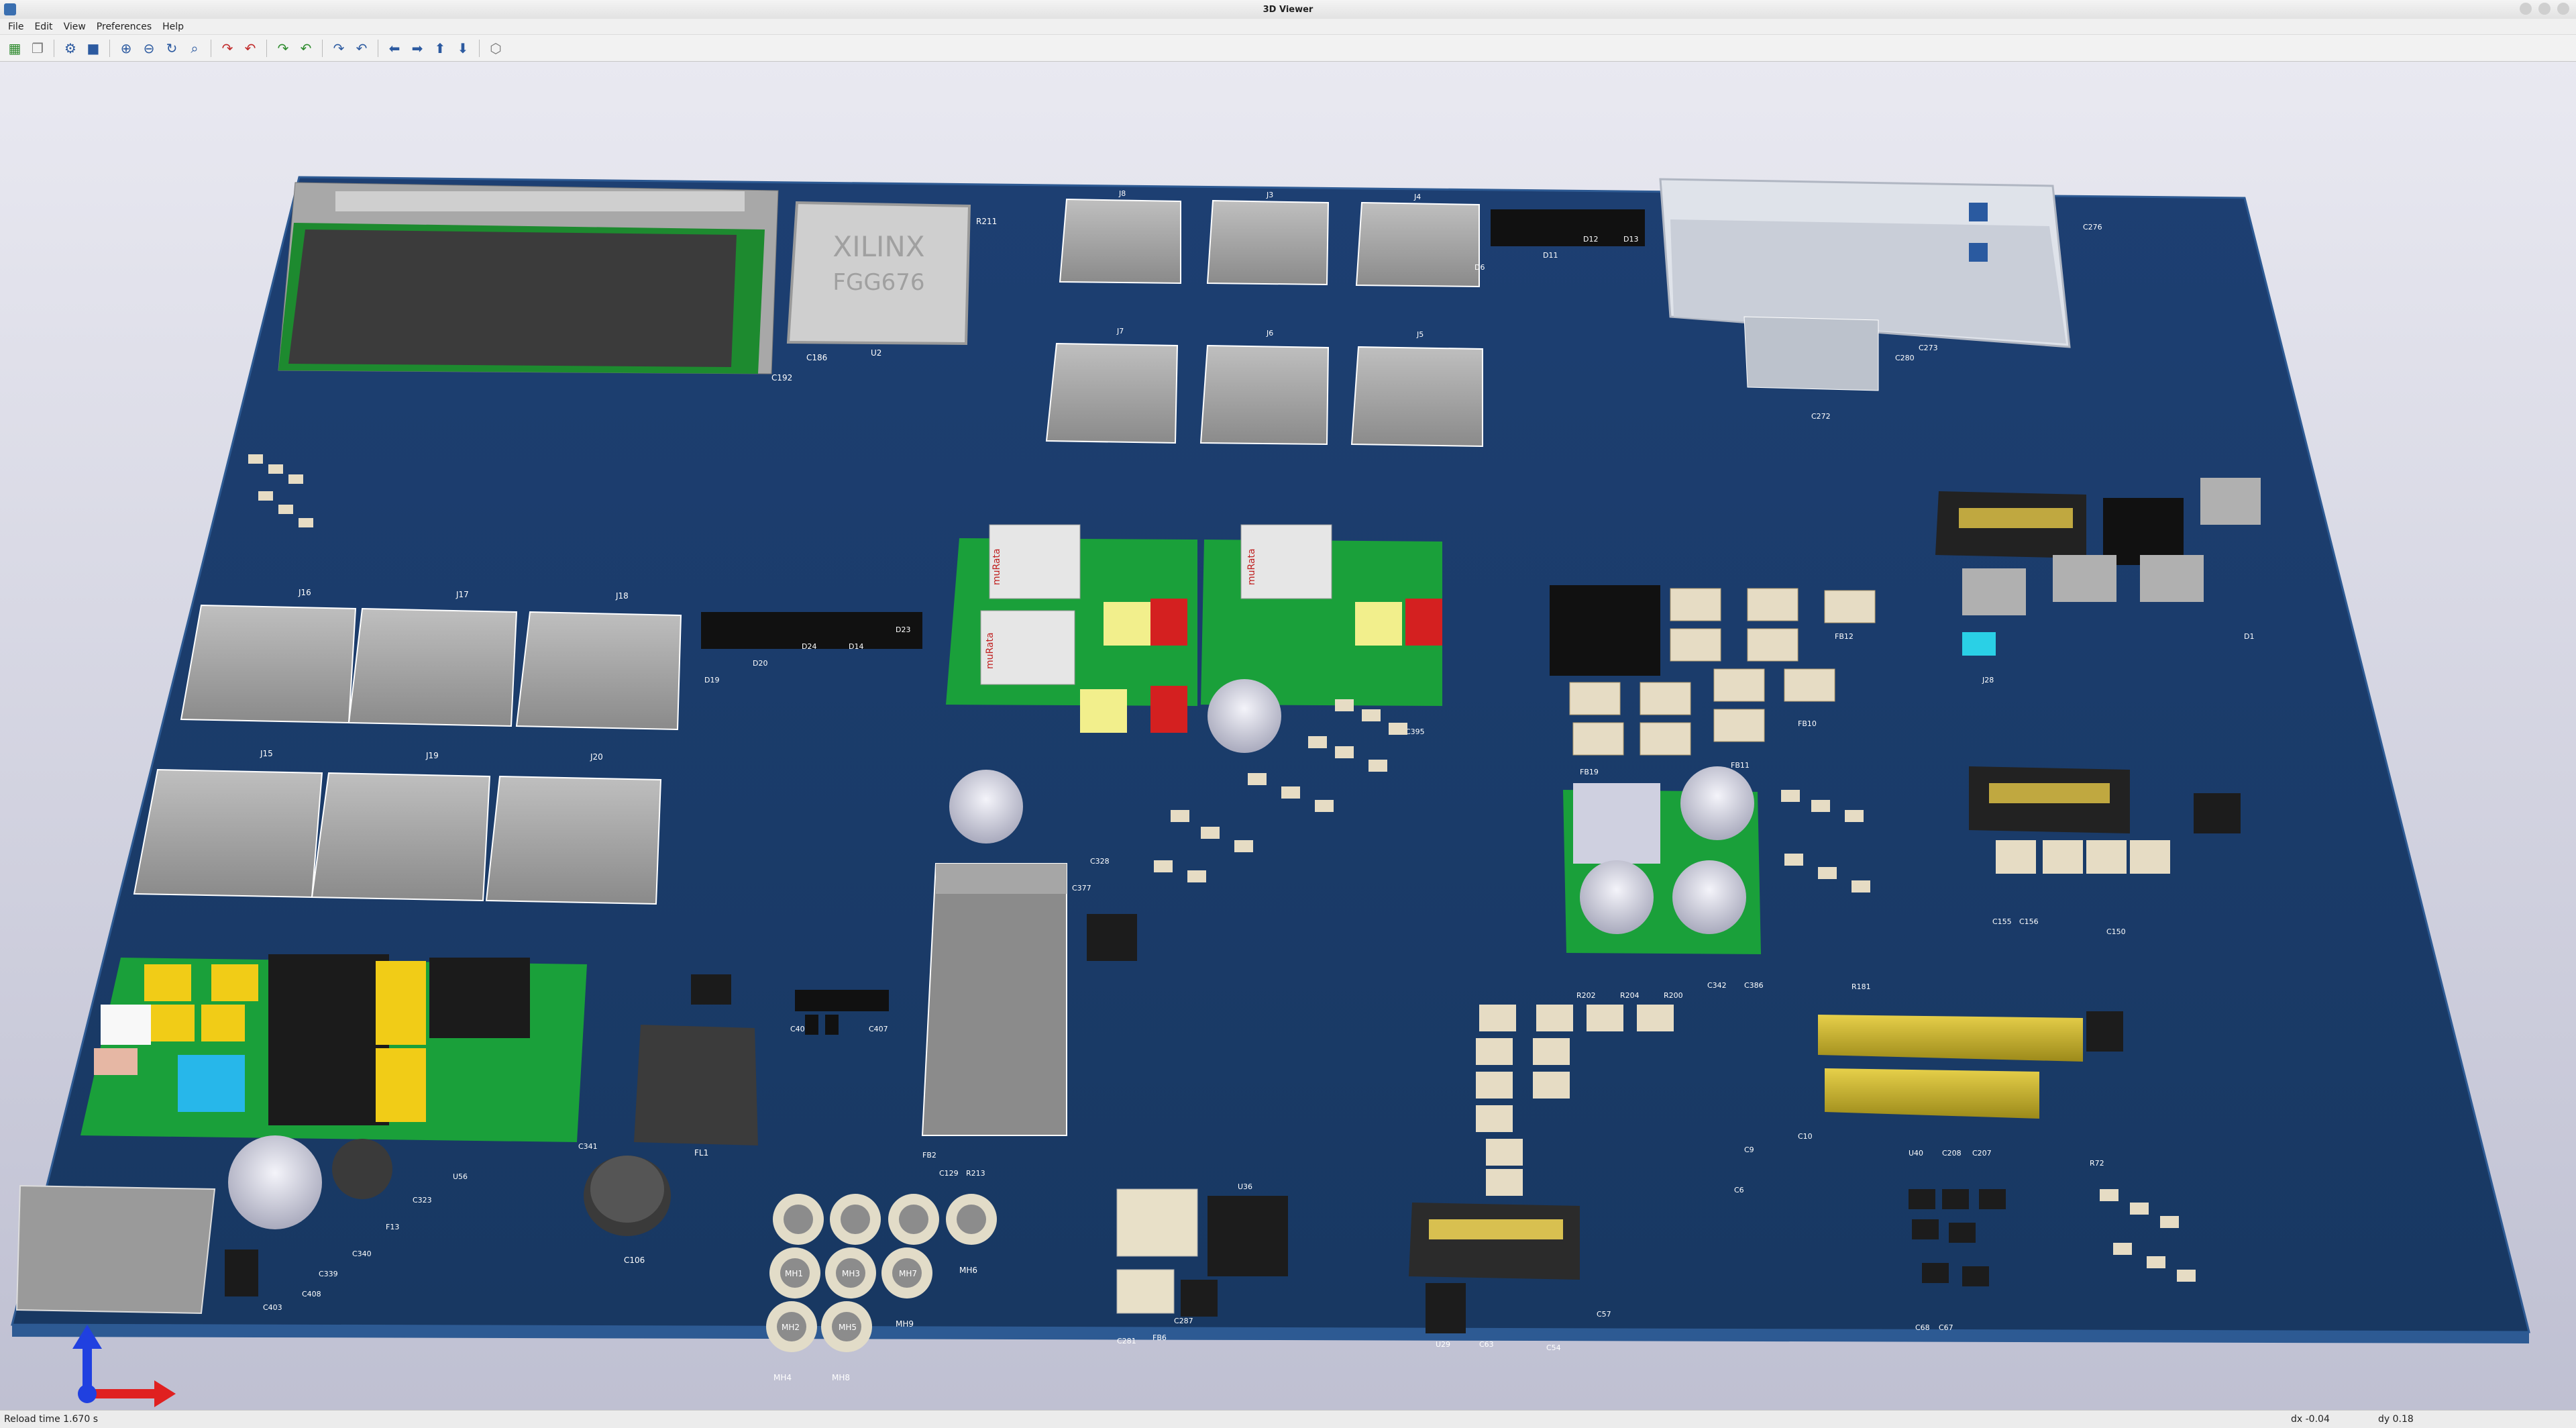 The width and height of the screenshot is (2576, 1428). Describe the element at coordinates (171, 48) in the screenshot. I see `refresh-icon: ↻` at that location.